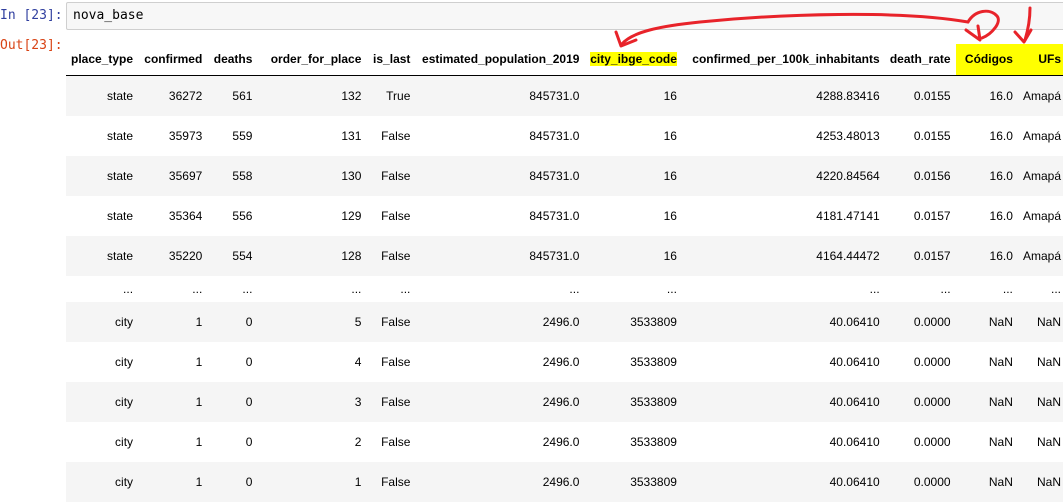 This screenshot has width=1063, height=502. I want to click on column-header: order_for_place, so click(312, 60).